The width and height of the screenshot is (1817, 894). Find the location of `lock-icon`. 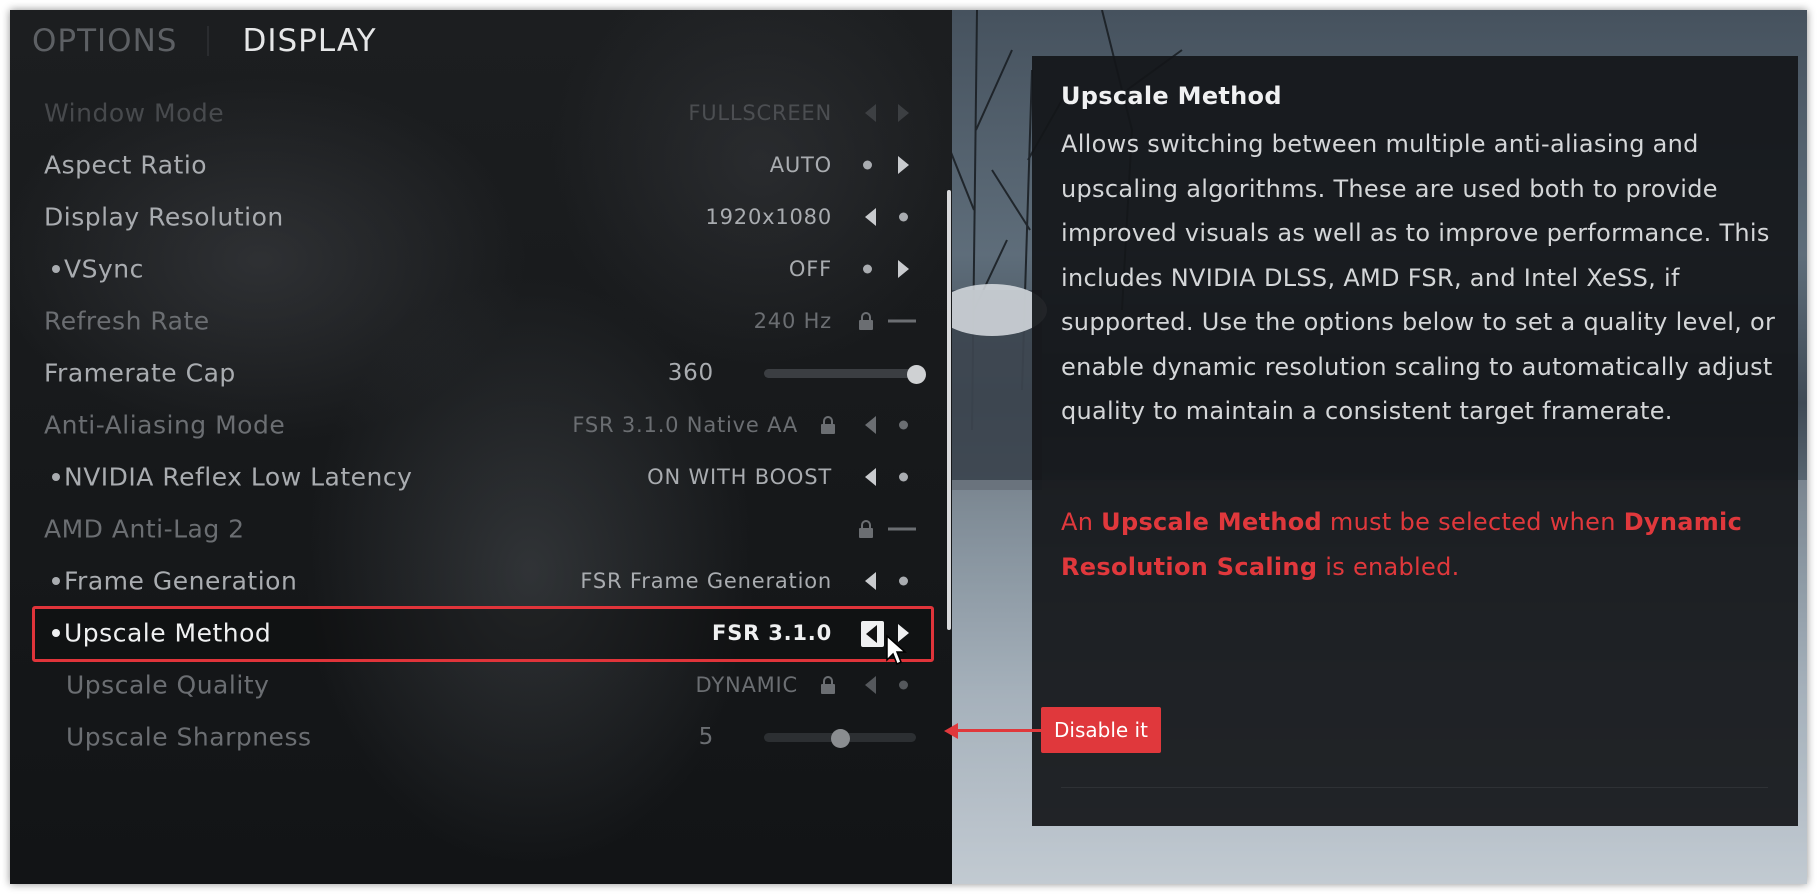

lock-icon is located at coordinates (828, 685).